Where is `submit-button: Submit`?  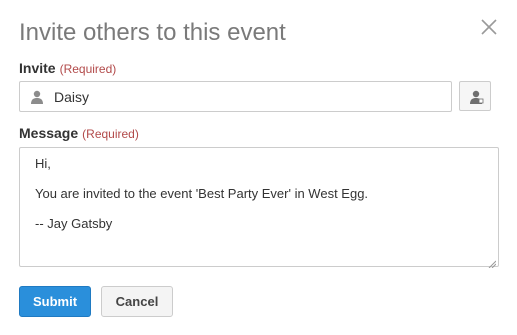 submit-button: Submit is located at coordinates (55, 301).